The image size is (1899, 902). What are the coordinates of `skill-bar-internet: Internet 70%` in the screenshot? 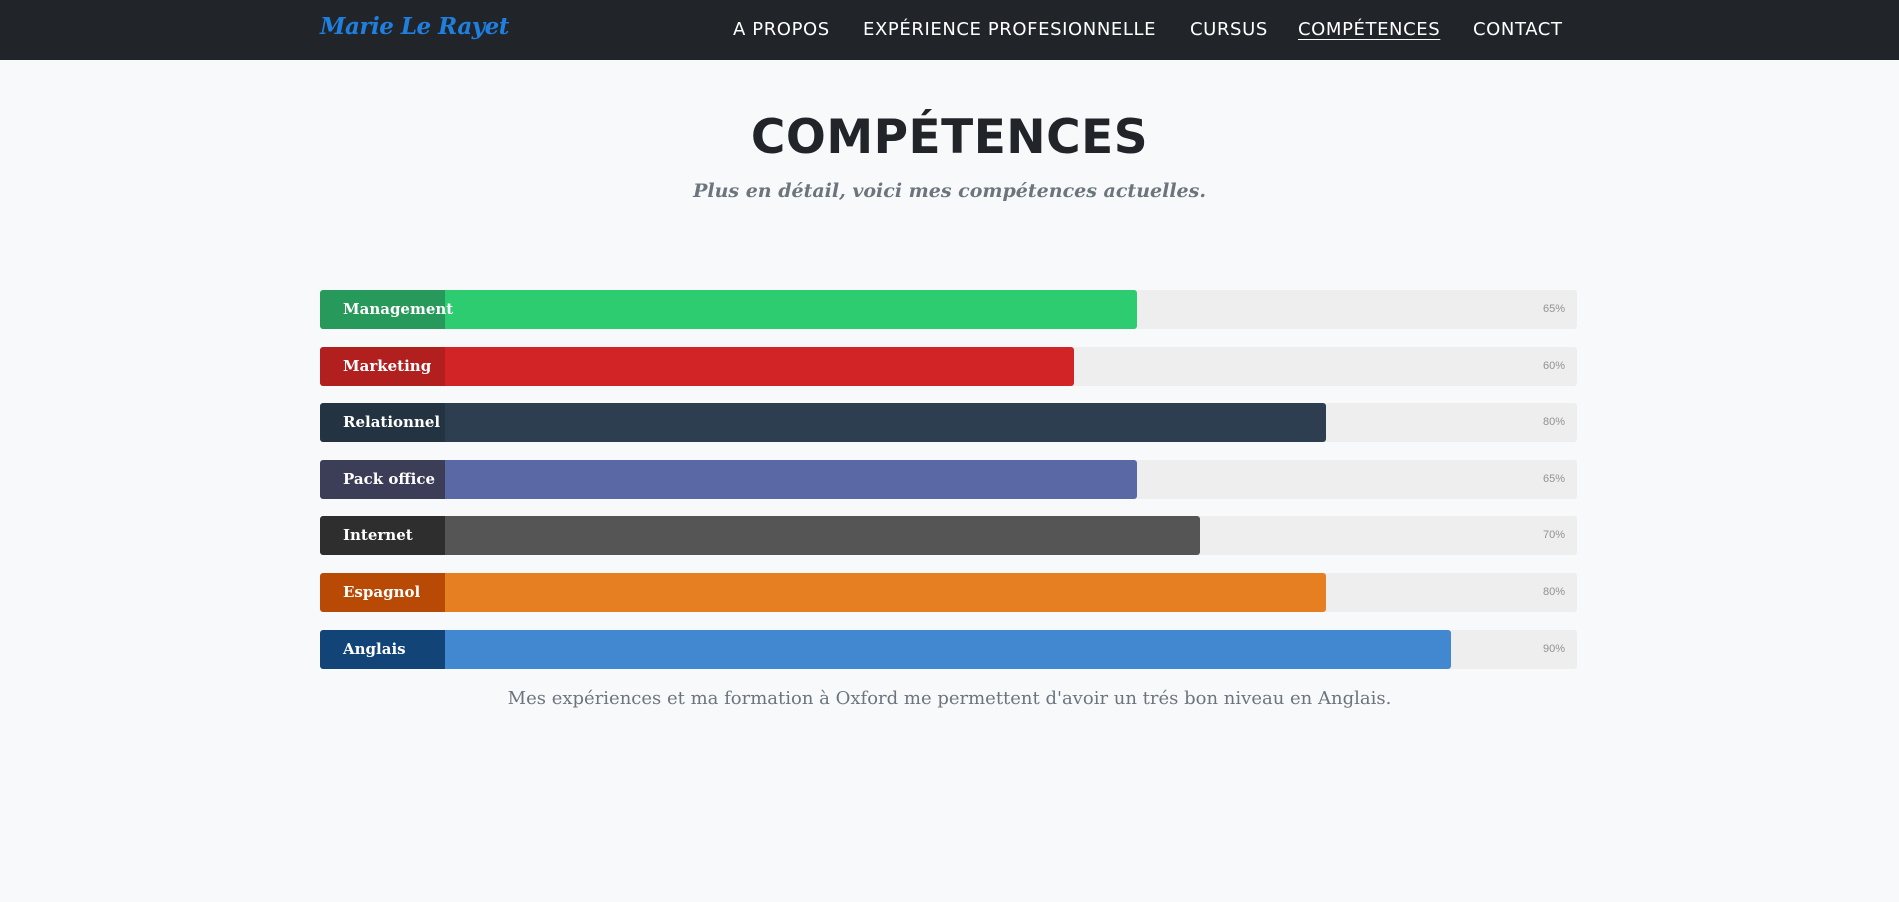 It's located at (948, 536).